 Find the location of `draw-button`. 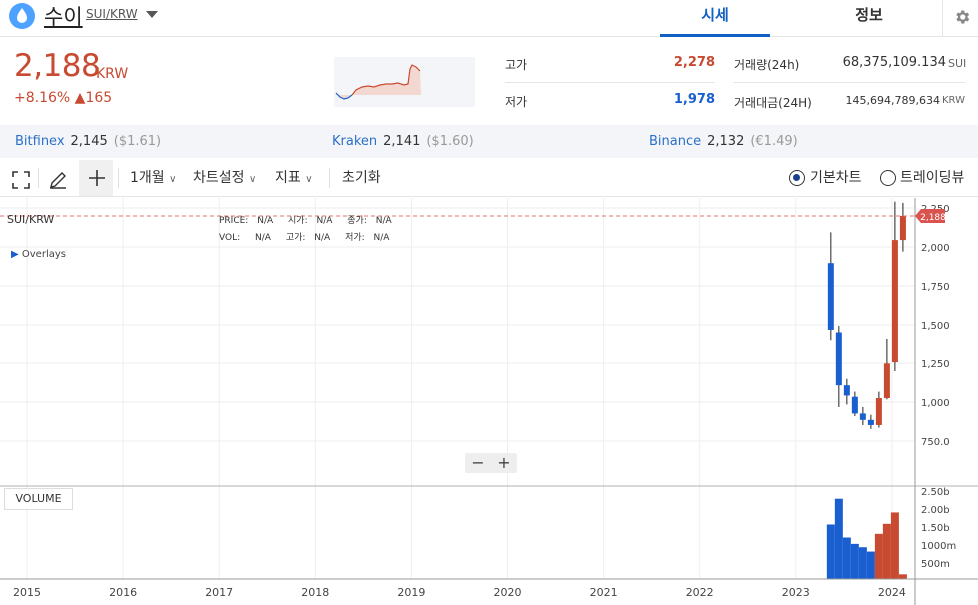

draw-button is located at coordinates (58, 178).